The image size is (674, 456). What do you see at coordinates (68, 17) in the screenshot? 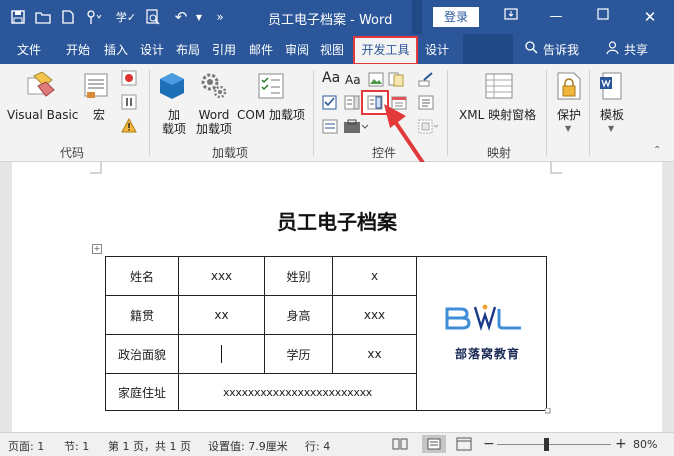
I see `new-doc-icon` at bounding box center [68, 17].